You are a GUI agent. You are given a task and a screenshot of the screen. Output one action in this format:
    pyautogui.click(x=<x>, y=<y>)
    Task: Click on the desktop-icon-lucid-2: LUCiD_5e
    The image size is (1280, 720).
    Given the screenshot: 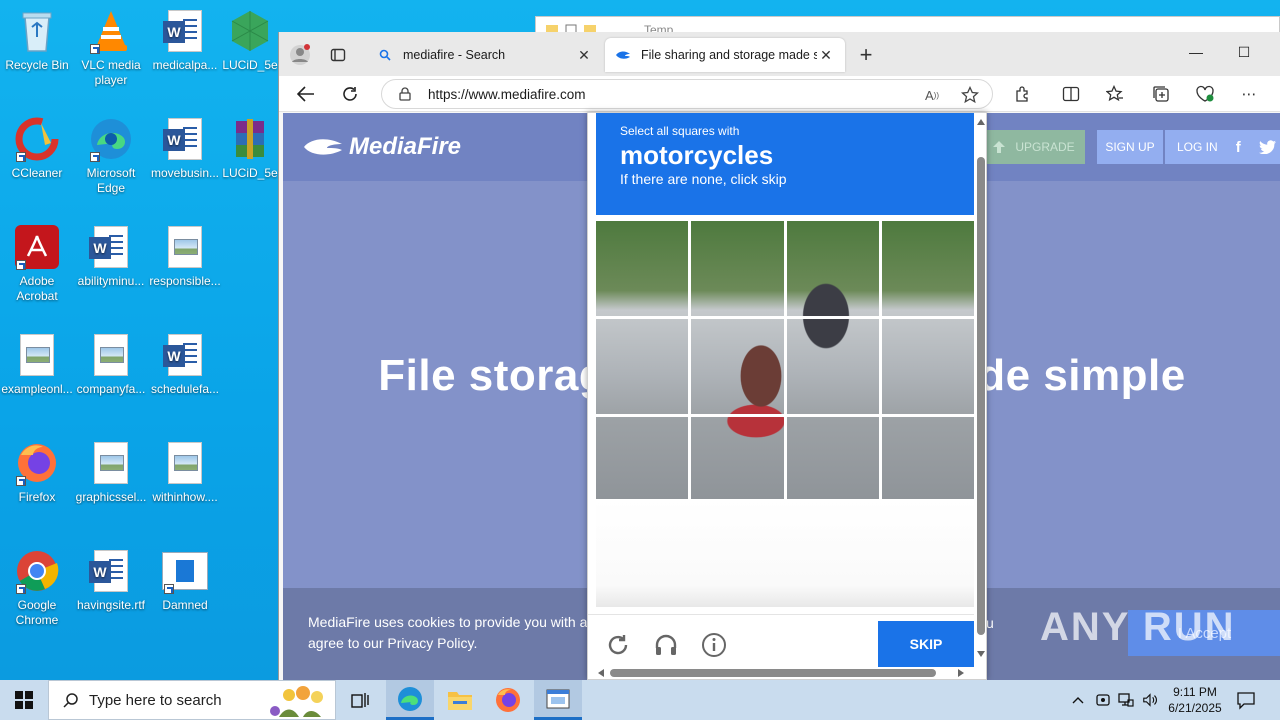 What is the action you would take?
    pyautogui.click(x=250, y=148)
    